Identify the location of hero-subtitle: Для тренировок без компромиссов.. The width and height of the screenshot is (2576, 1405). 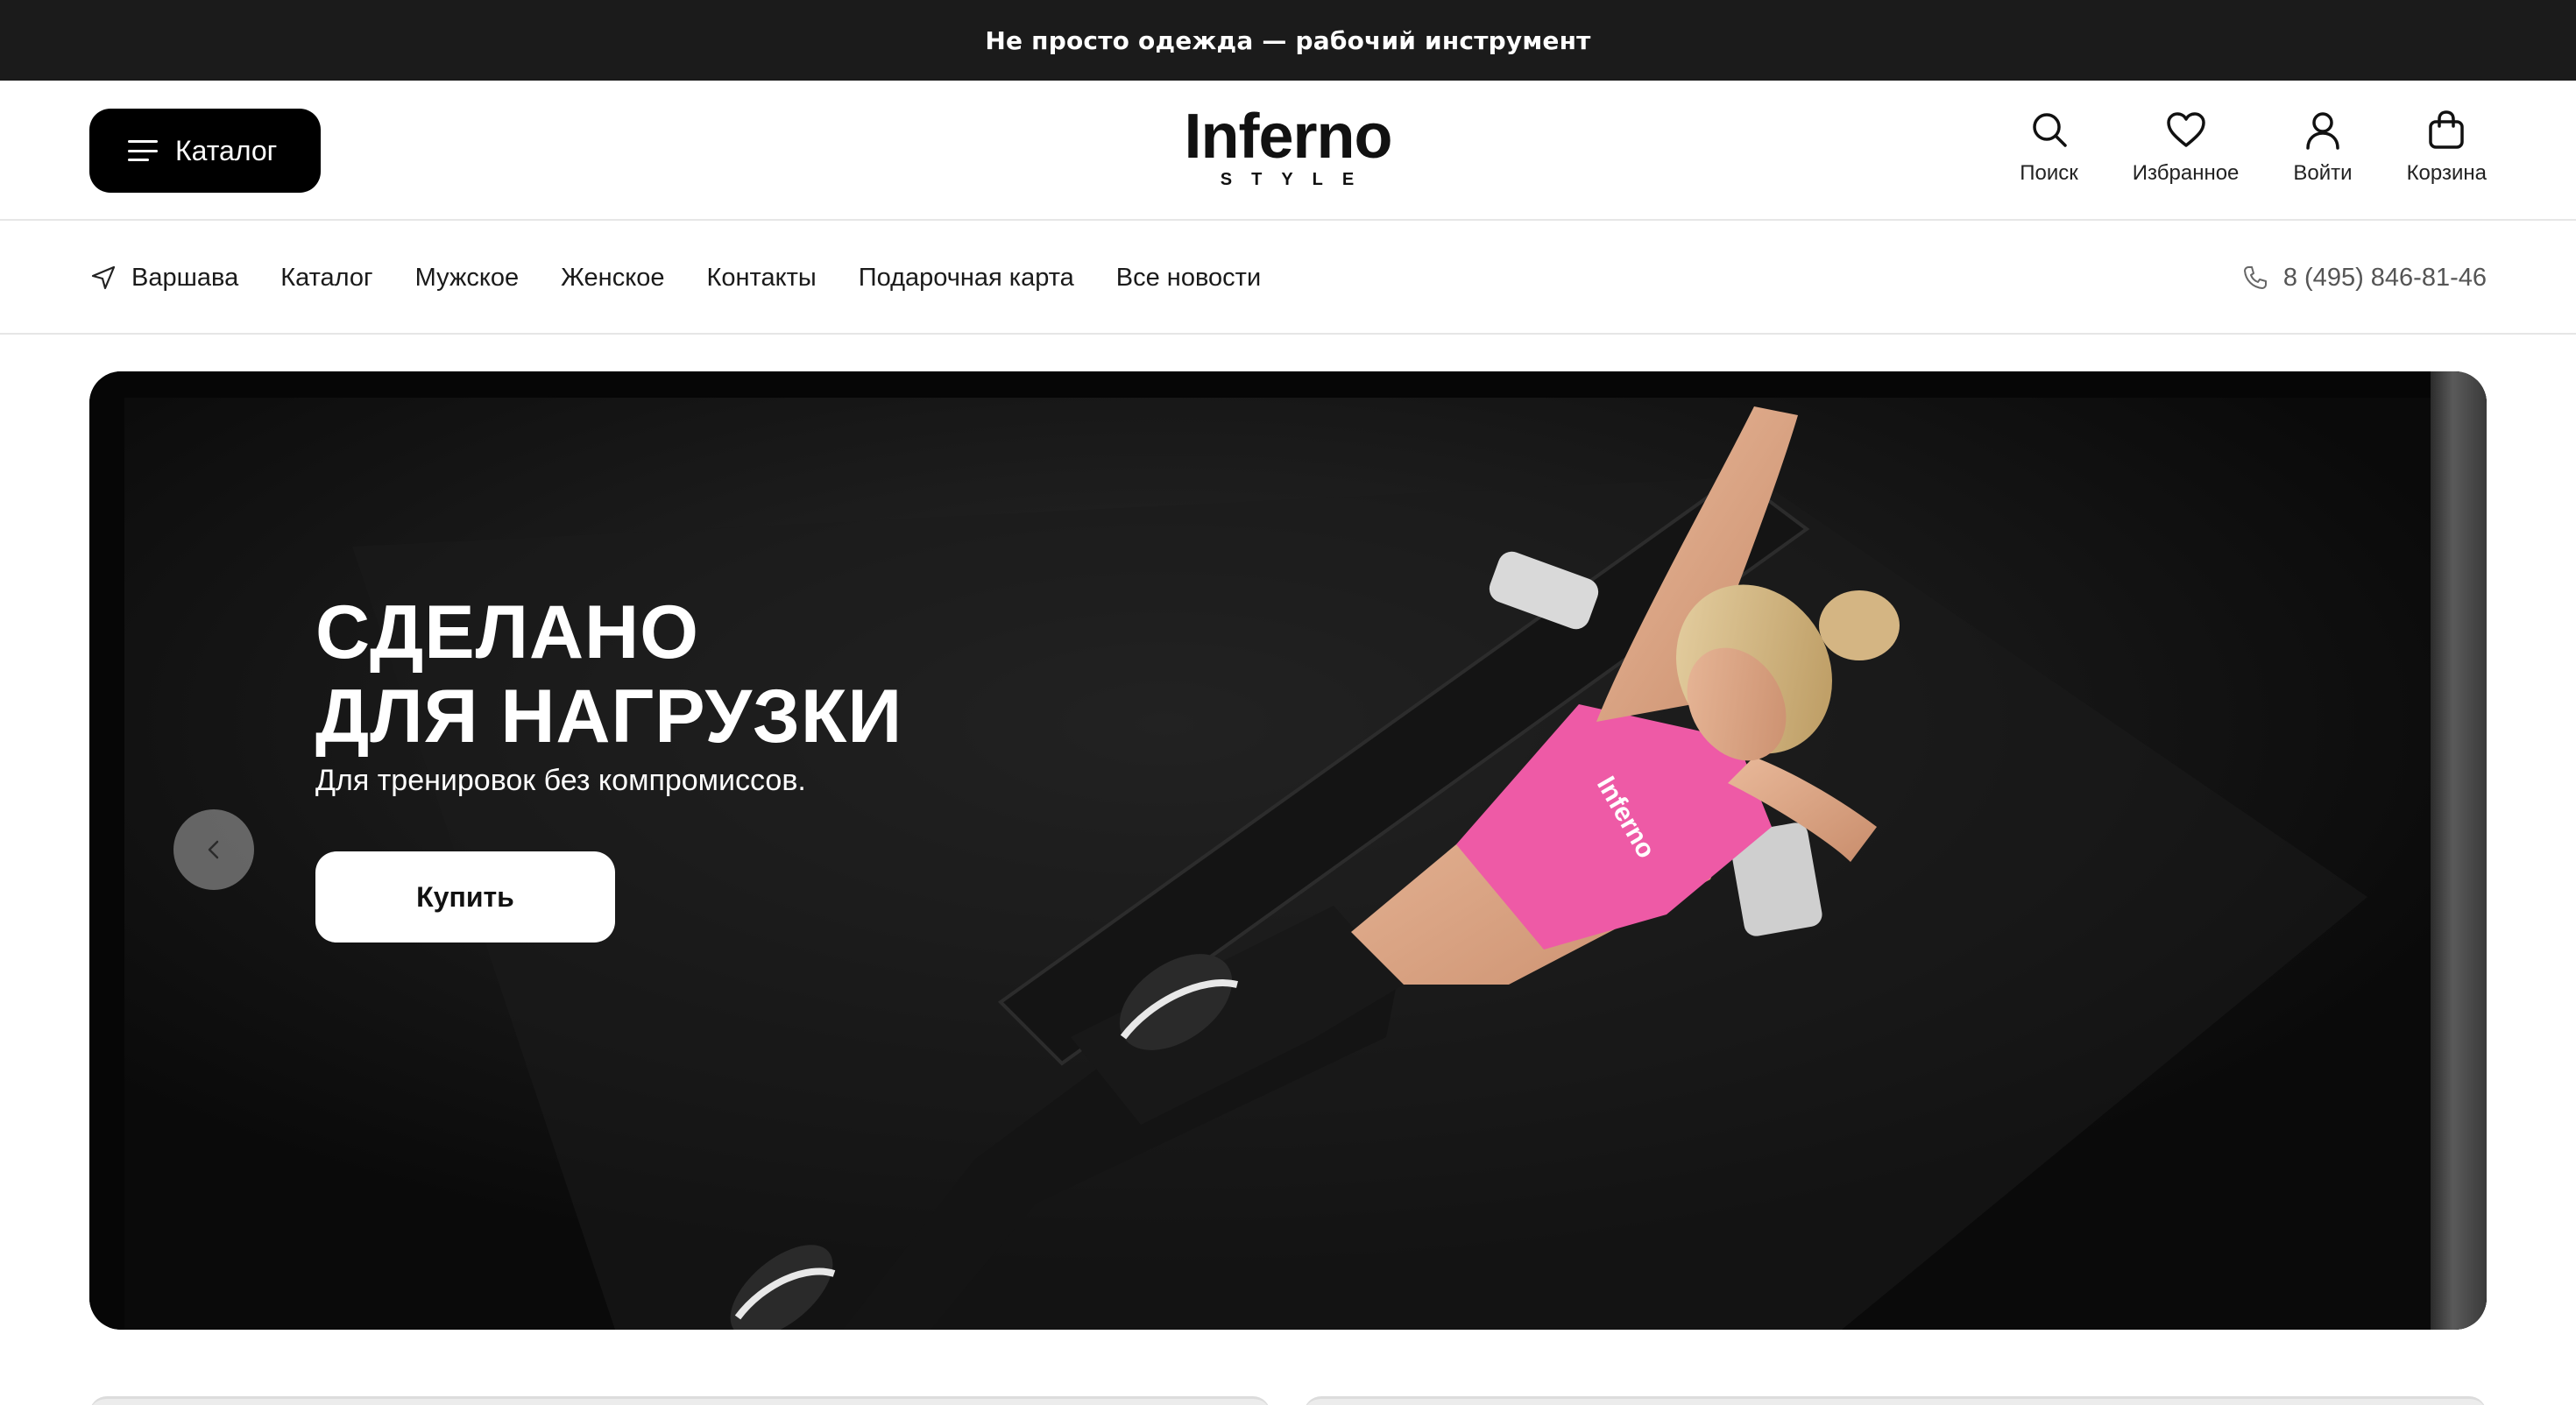
(560, 780).